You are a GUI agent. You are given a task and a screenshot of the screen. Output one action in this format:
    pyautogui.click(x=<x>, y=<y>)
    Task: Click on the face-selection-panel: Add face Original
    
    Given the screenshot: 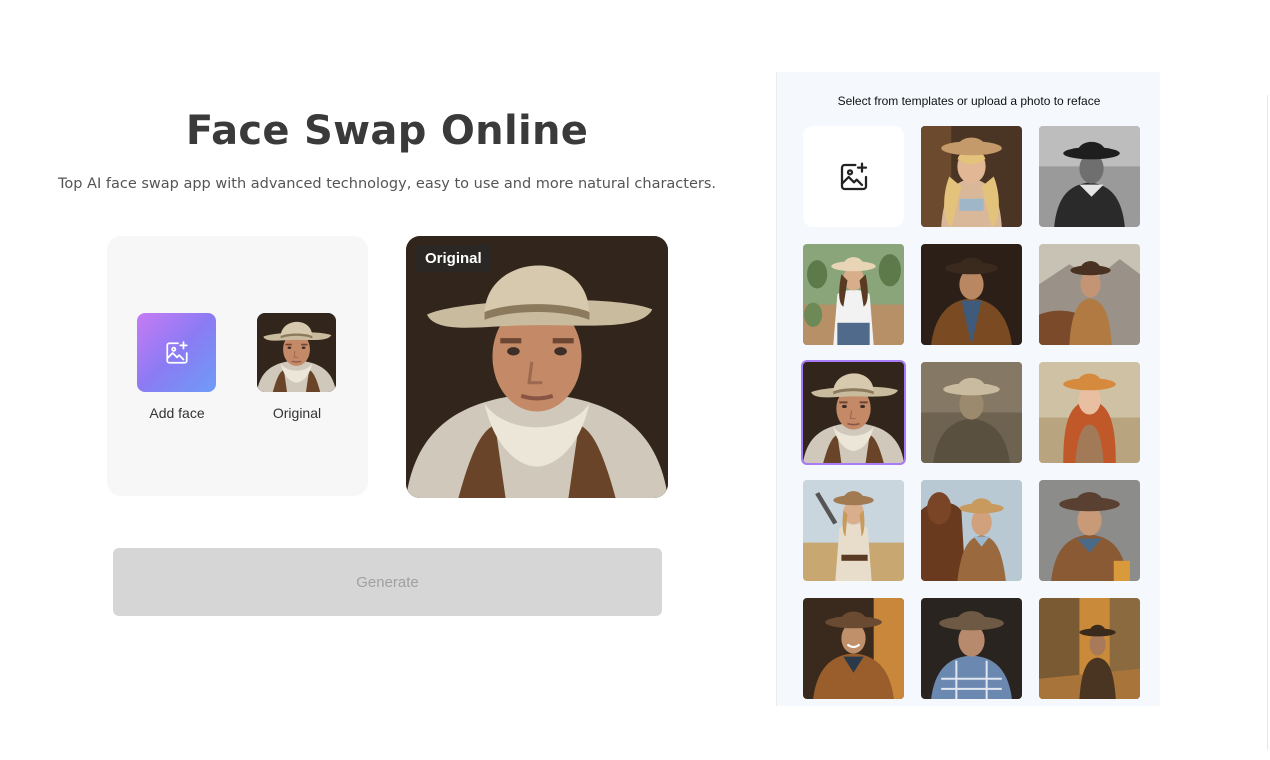 What is the action you would take?
    pyautogui.click(x=237, y=366)
    